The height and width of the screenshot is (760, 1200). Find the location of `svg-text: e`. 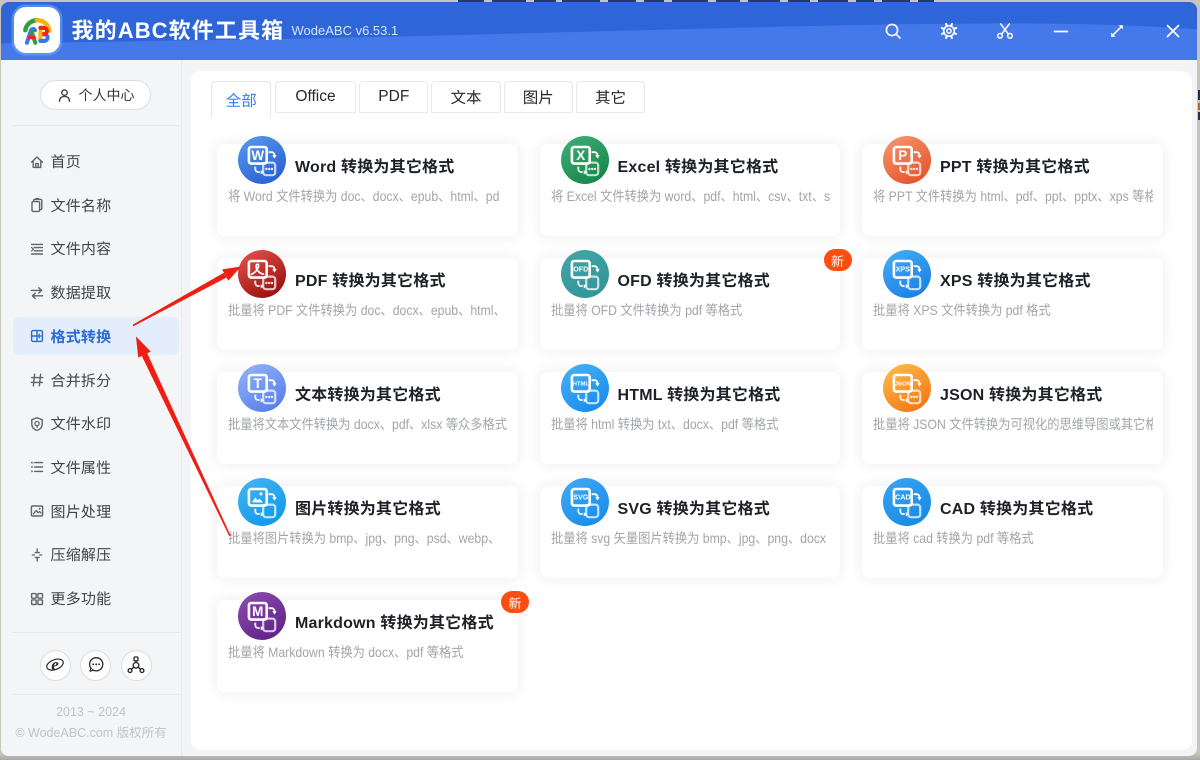

svg-text: e is located at coordinates (55, 664).